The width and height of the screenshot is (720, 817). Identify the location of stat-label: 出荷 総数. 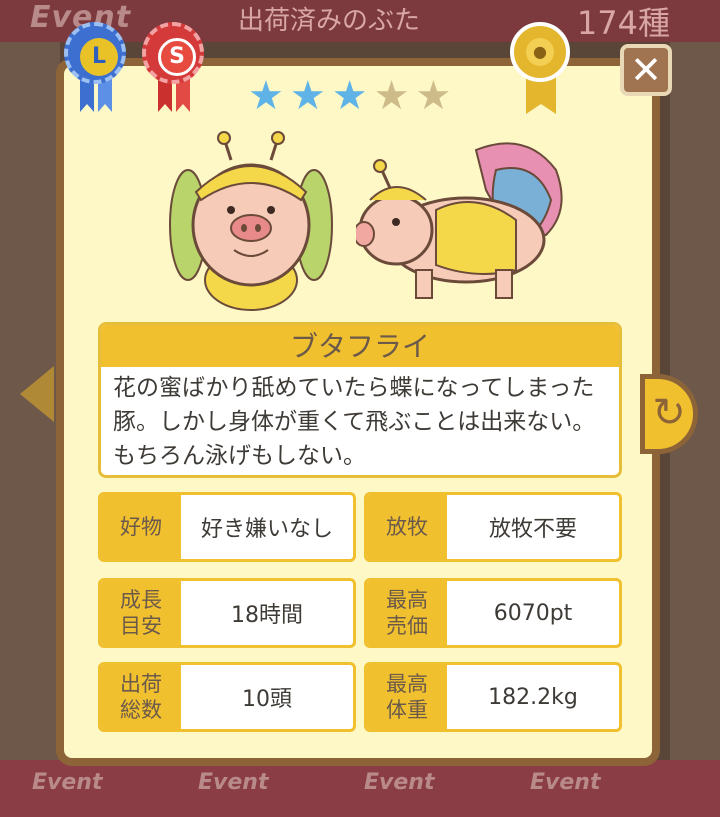
(141, 697).